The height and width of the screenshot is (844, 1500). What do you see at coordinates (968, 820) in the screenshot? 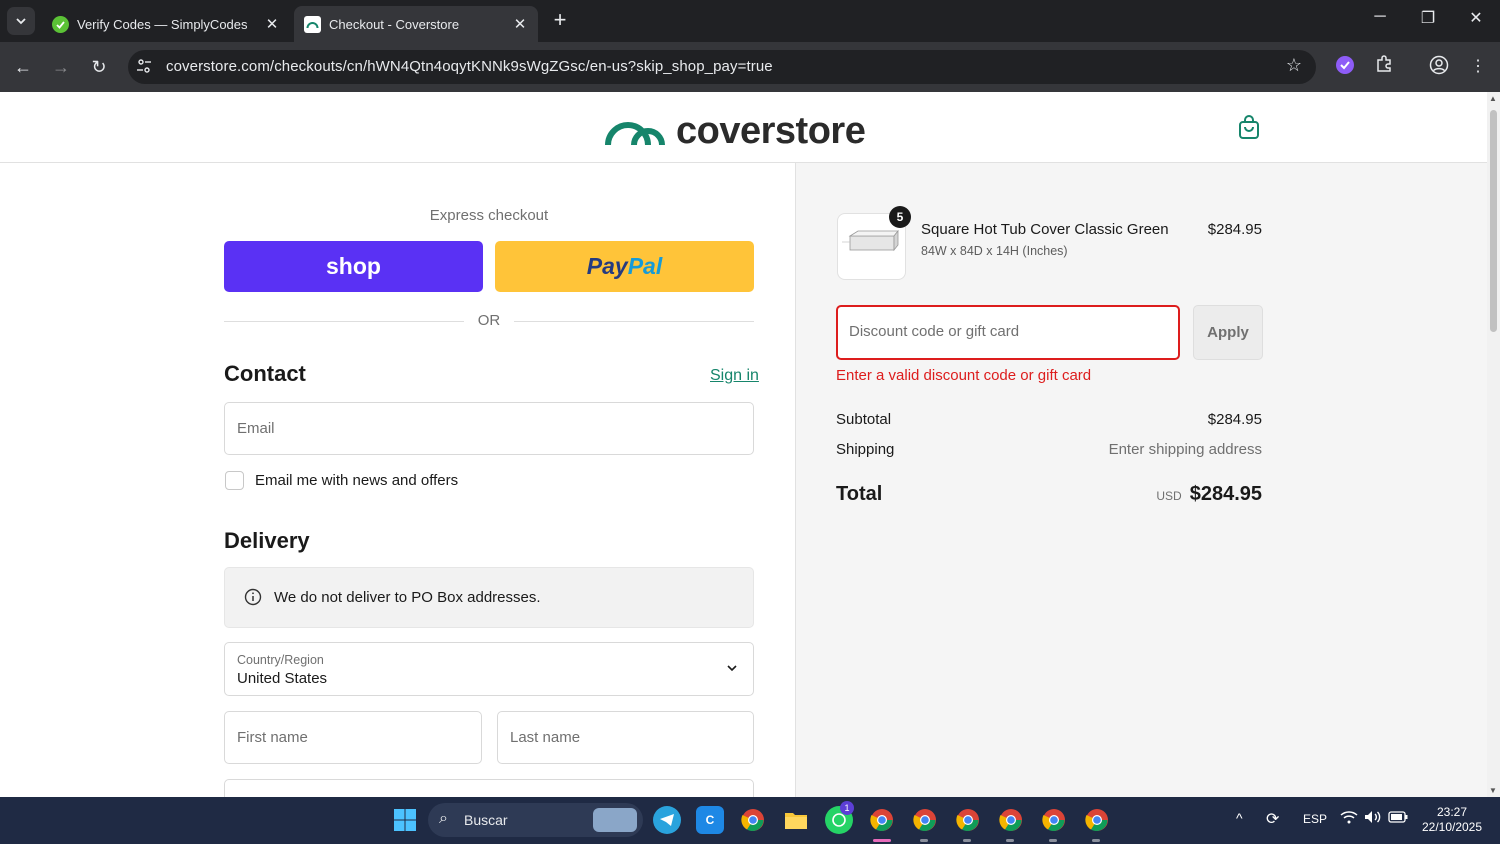
I see `chrome-profile-3-icon` at bounding box center [968, 820].